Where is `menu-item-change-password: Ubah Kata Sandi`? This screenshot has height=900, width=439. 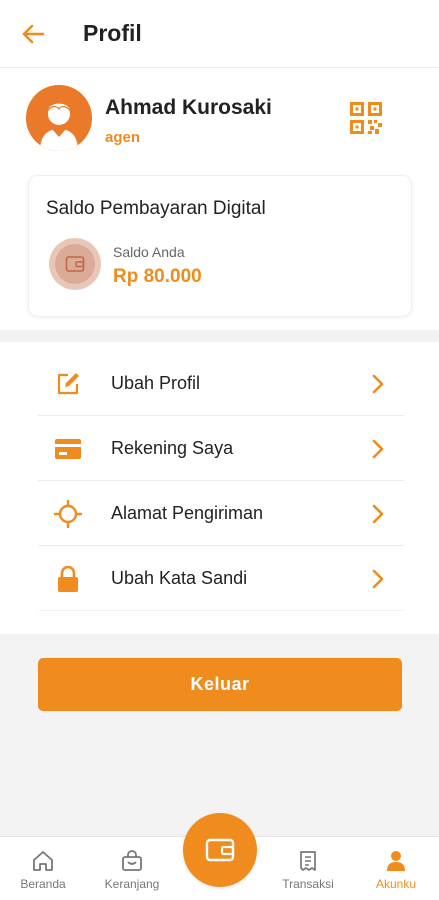 menu-item-change-password: Ubah Kata Sandi is located at coordinates (221, 579).